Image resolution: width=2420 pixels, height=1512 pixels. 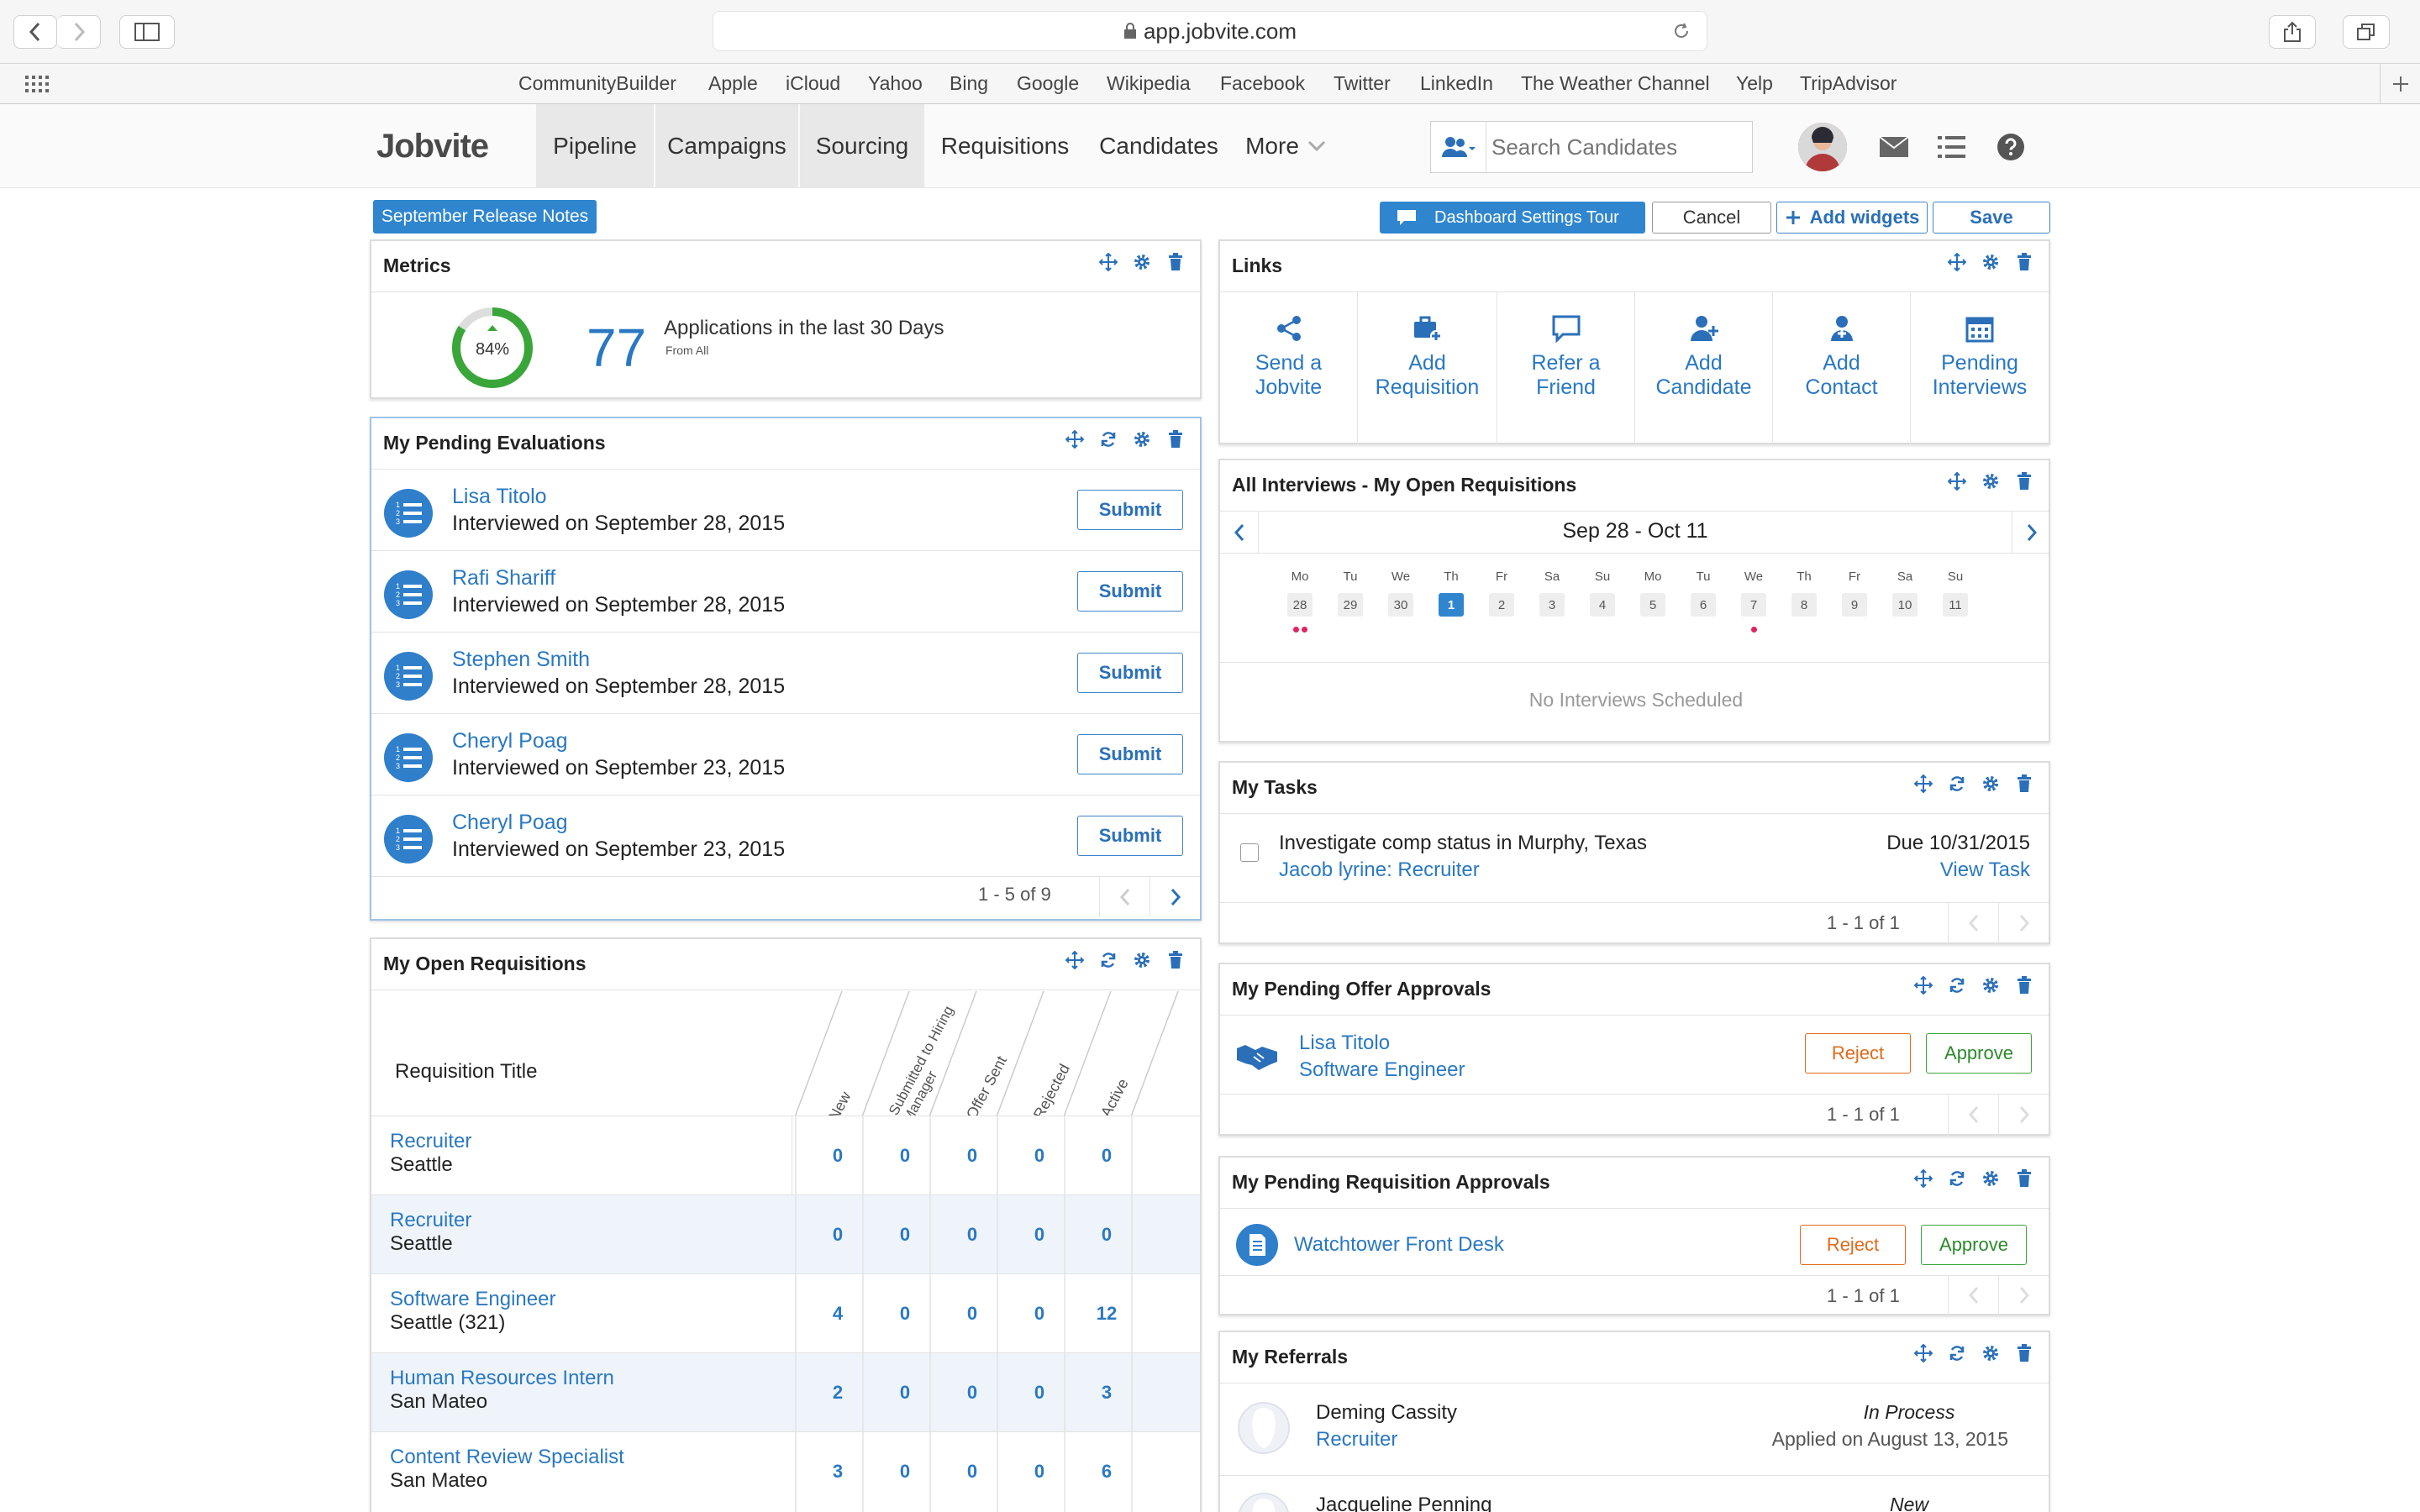 I want to click on bookmark-item: Yelp, so click(x=1754, y=83).